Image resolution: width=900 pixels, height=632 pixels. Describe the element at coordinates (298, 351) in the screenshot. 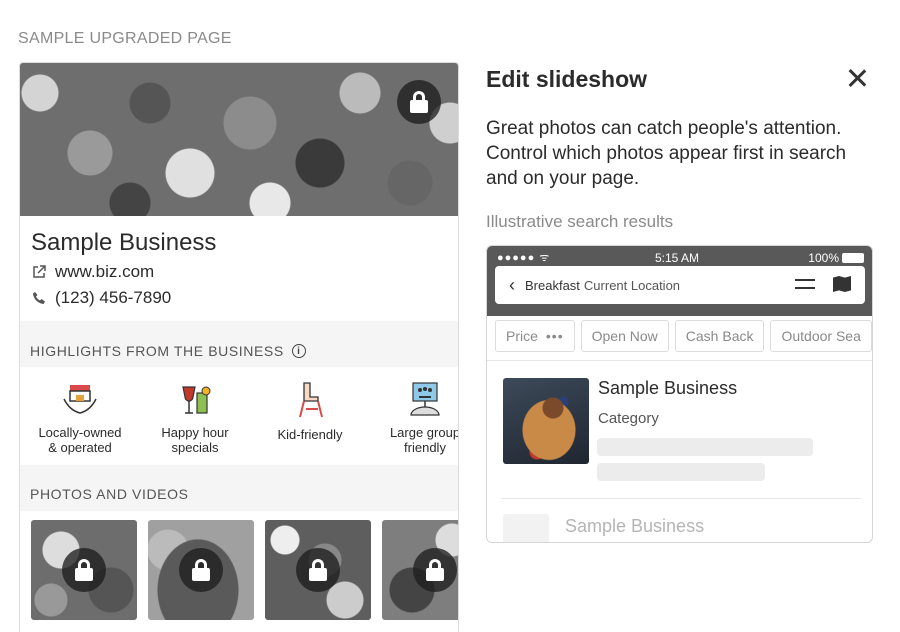

I see `info-icon: i` at that location.